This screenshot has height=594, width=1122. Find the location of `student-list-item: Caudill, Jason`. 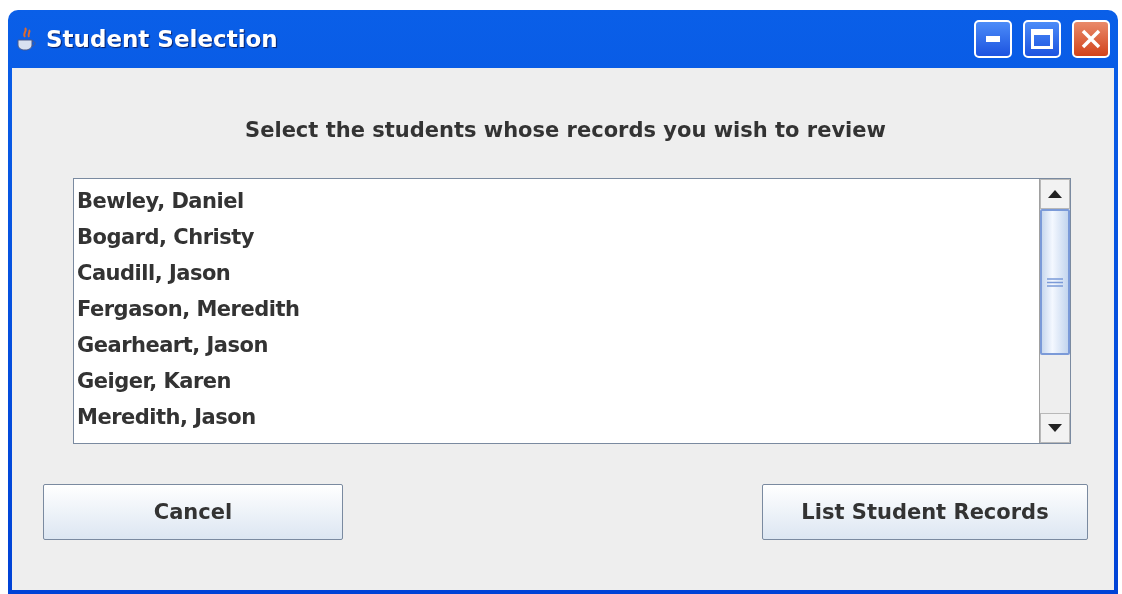

student-list-item: Caudill, Jason is located at coordinates (152, 273).